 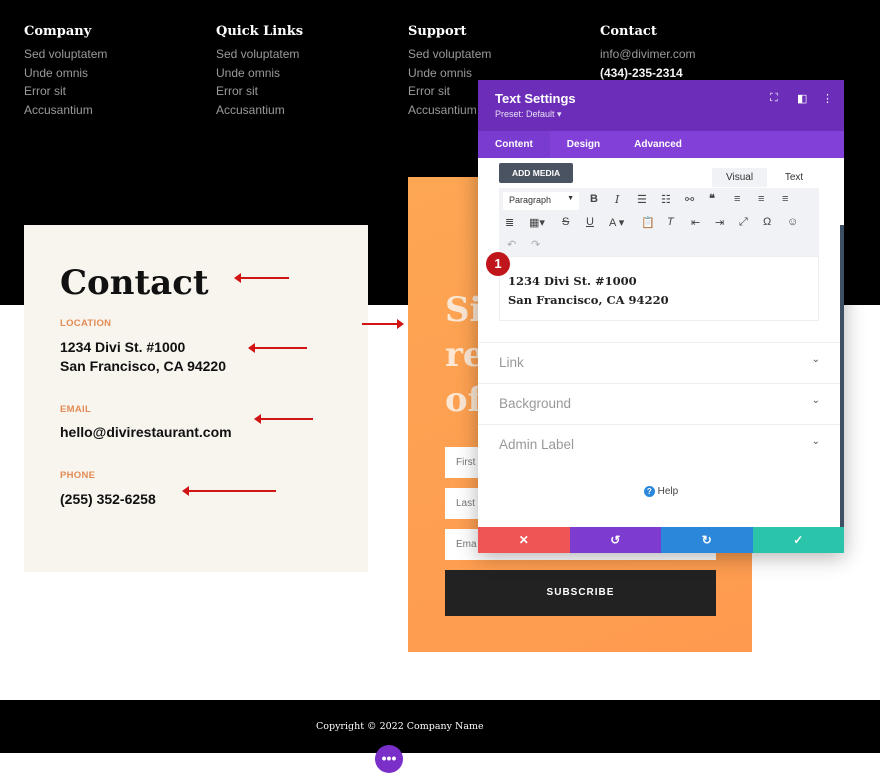 I want to click on location-label: LOCATION, so click(x=86, y=323).